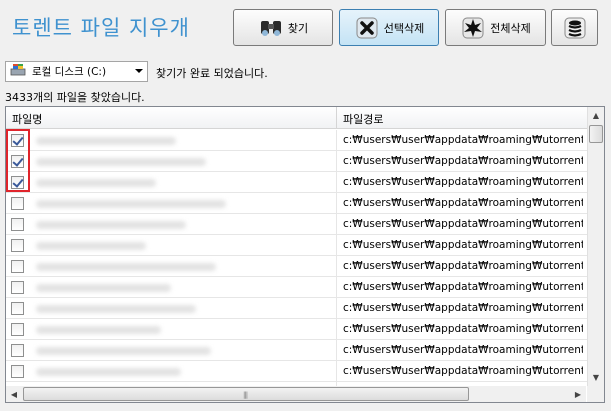  I want to click on grid-header: 파일명 파일경로, so click(297, 118).